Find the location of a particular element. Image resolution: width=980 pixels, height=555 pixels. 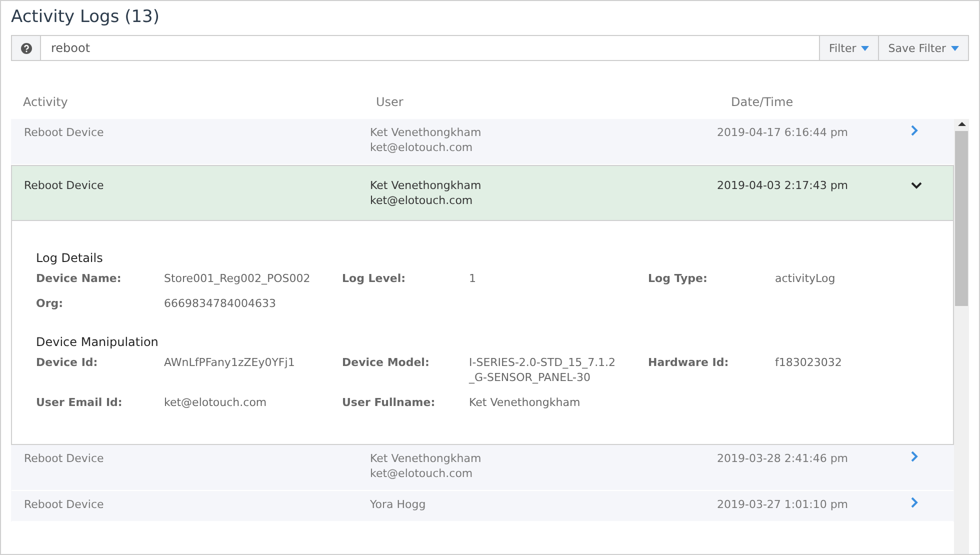

field-label: User Fullname: is located at coordinates (389, 402).